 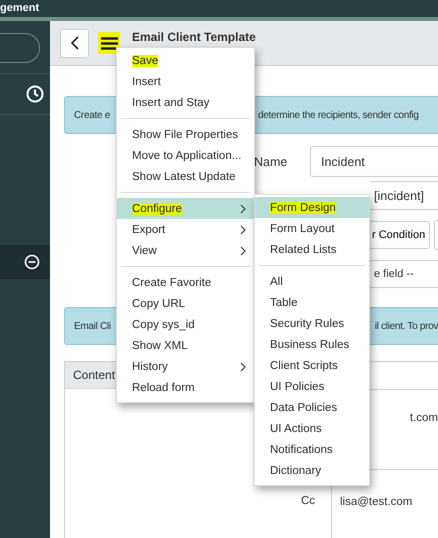 What do you see at coordinates (312, 281) in the screenshot?
I see `menu-item: All` at bounding box center [312, 281].